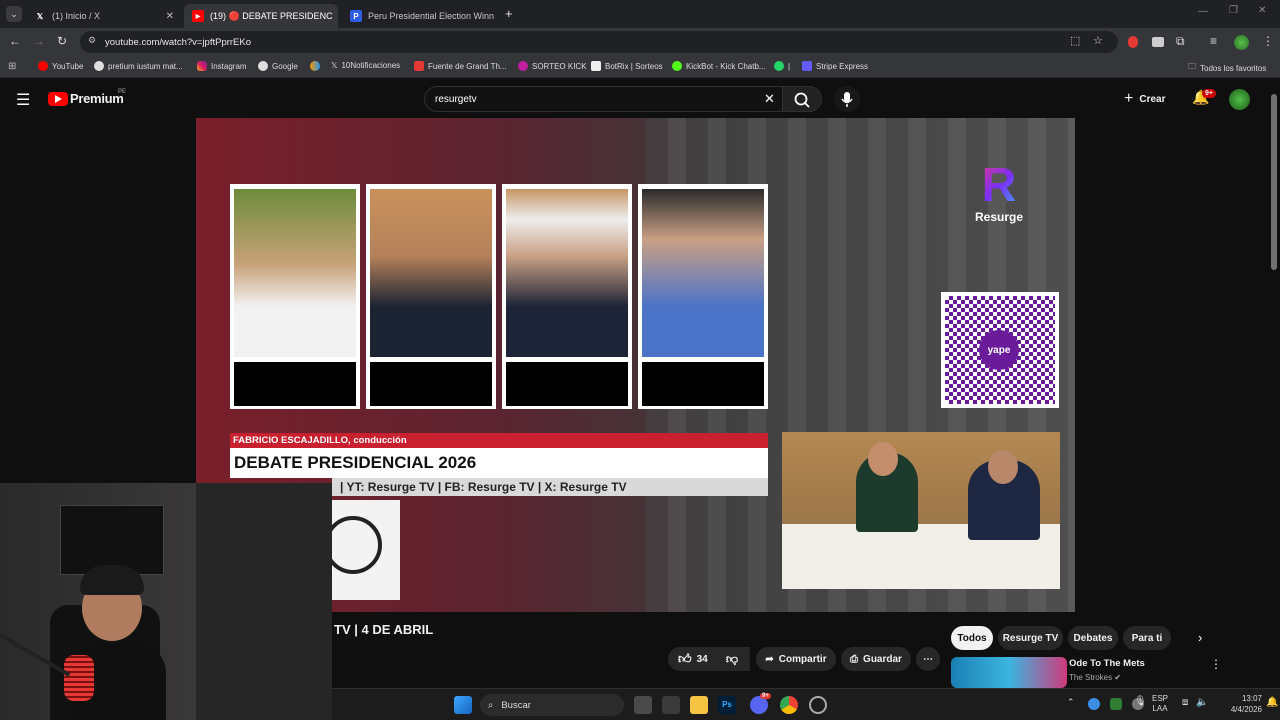  Describe the element at coordinates (999, 217) in the screenshot. I see `resurge-brand-text: Resurge` at that location.